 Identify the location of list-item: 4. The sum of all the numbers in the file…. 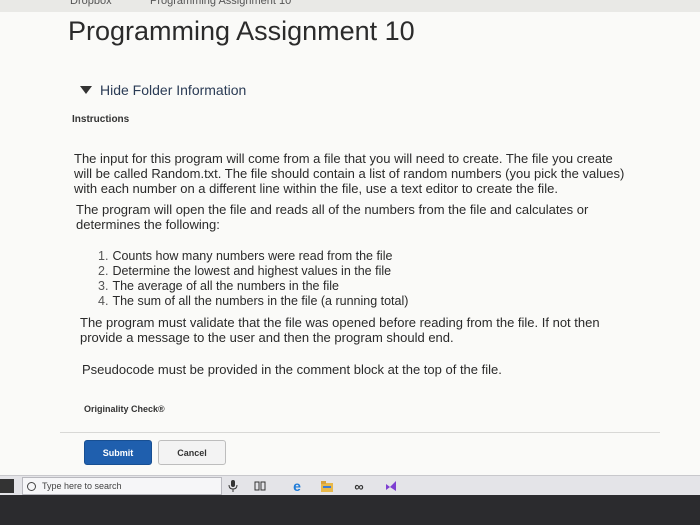
(253, 301).